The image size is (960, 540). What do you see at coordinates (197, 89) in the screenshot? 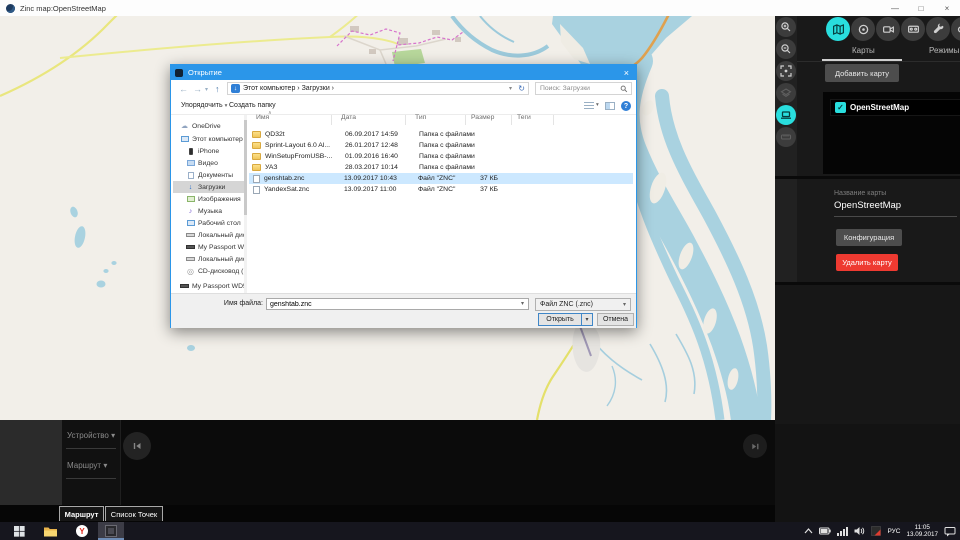
I see `forward-button` at bounding box center [197, 89].